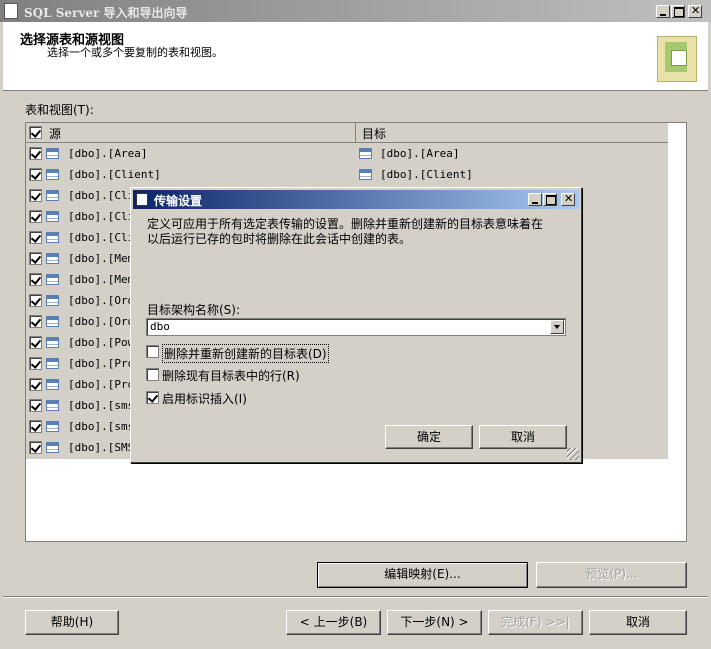 The width and height of the screenshot is (711, 649). I want to click on close-button: ✕, so click(695, 11).